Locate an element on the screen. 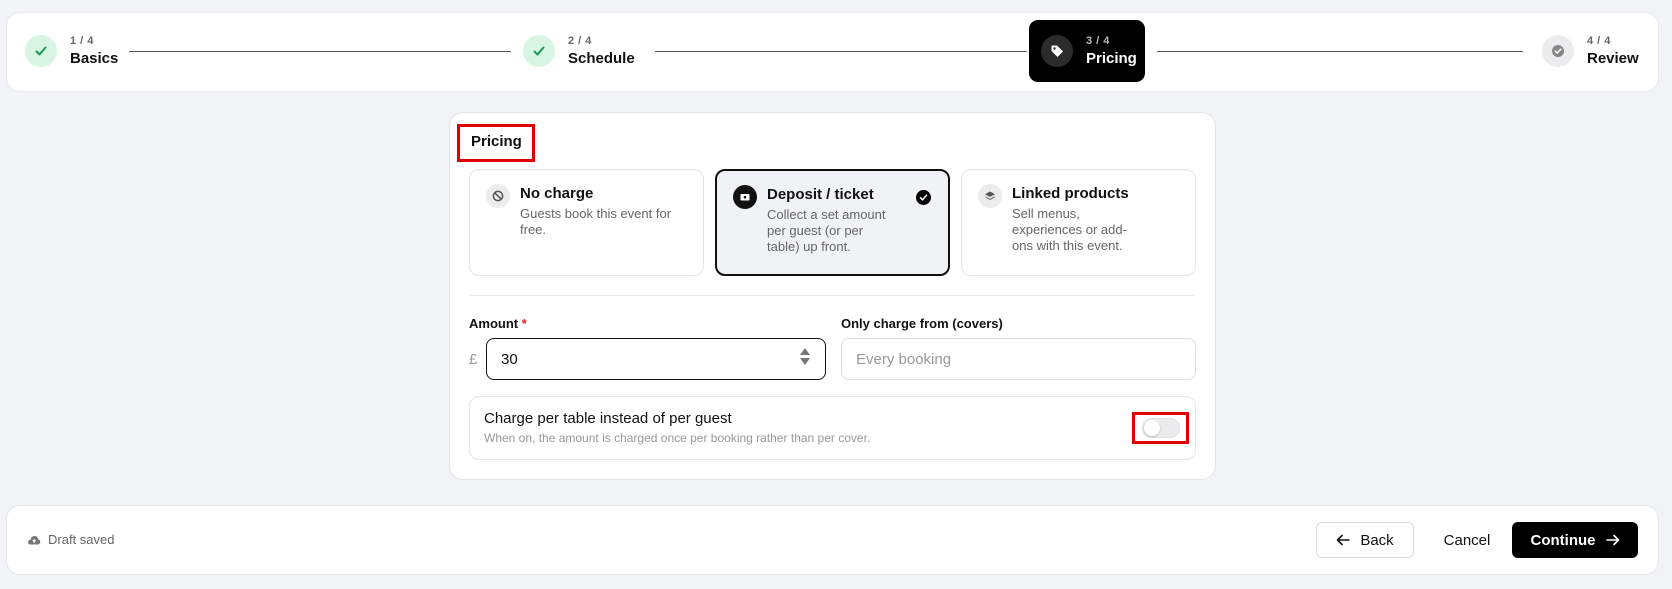  required-mark: * is located at coordinates (524, 323).